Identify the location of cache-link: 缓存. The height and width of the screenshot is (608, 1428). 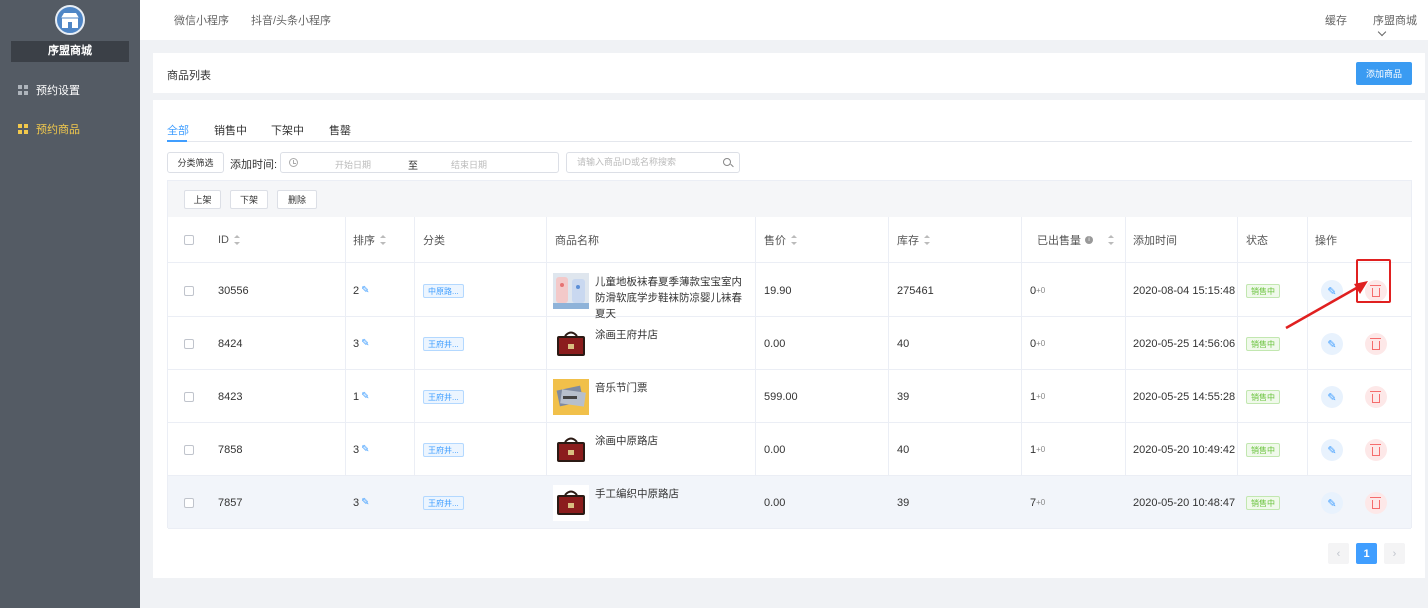
(1336, 20).